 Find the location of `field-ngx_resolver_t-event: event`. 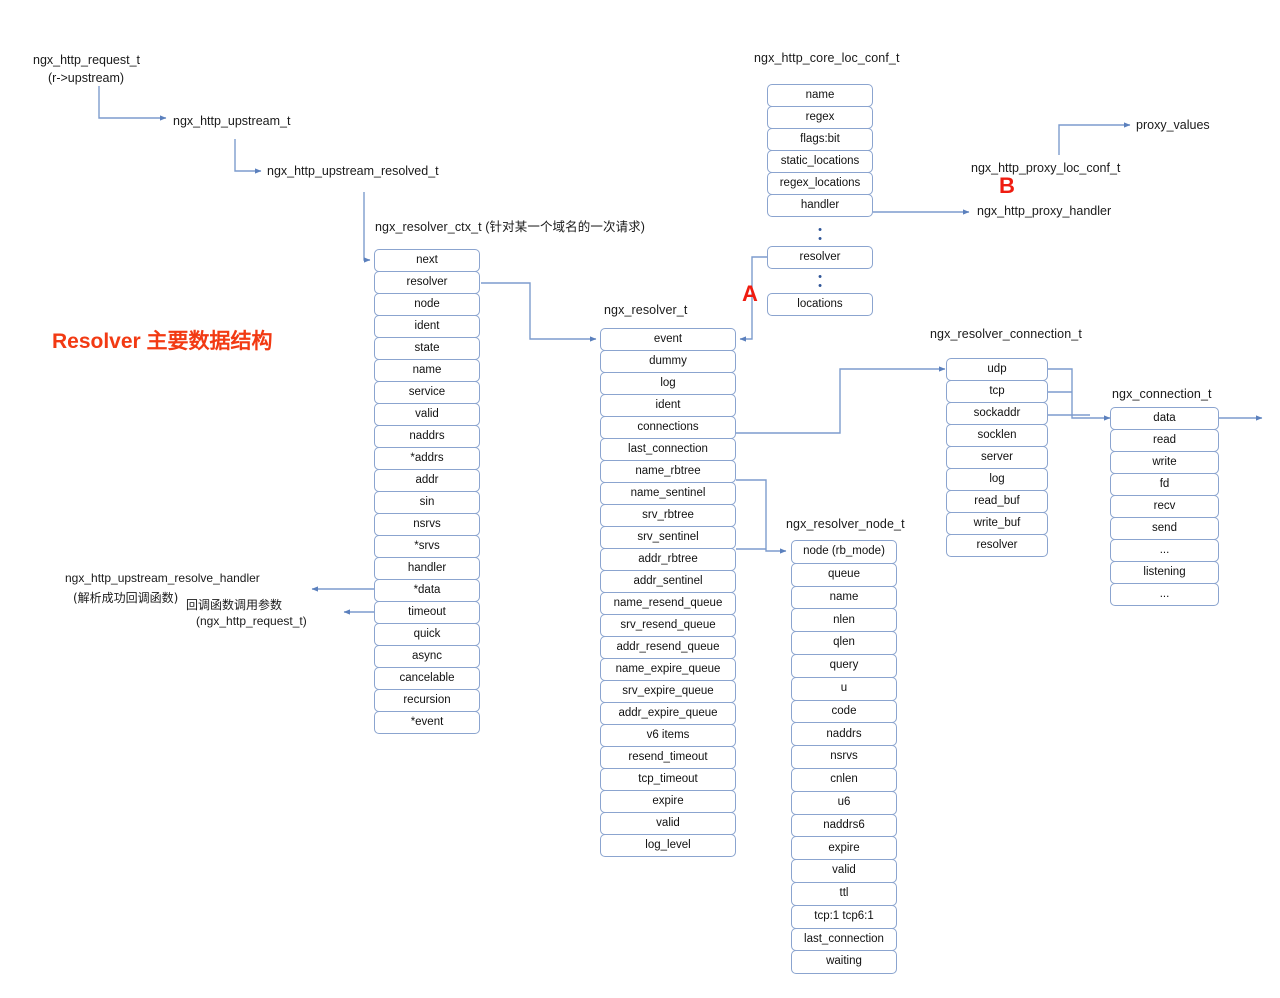

field-ngx_resolver_t-event: event is located at coordinates (668, 339).